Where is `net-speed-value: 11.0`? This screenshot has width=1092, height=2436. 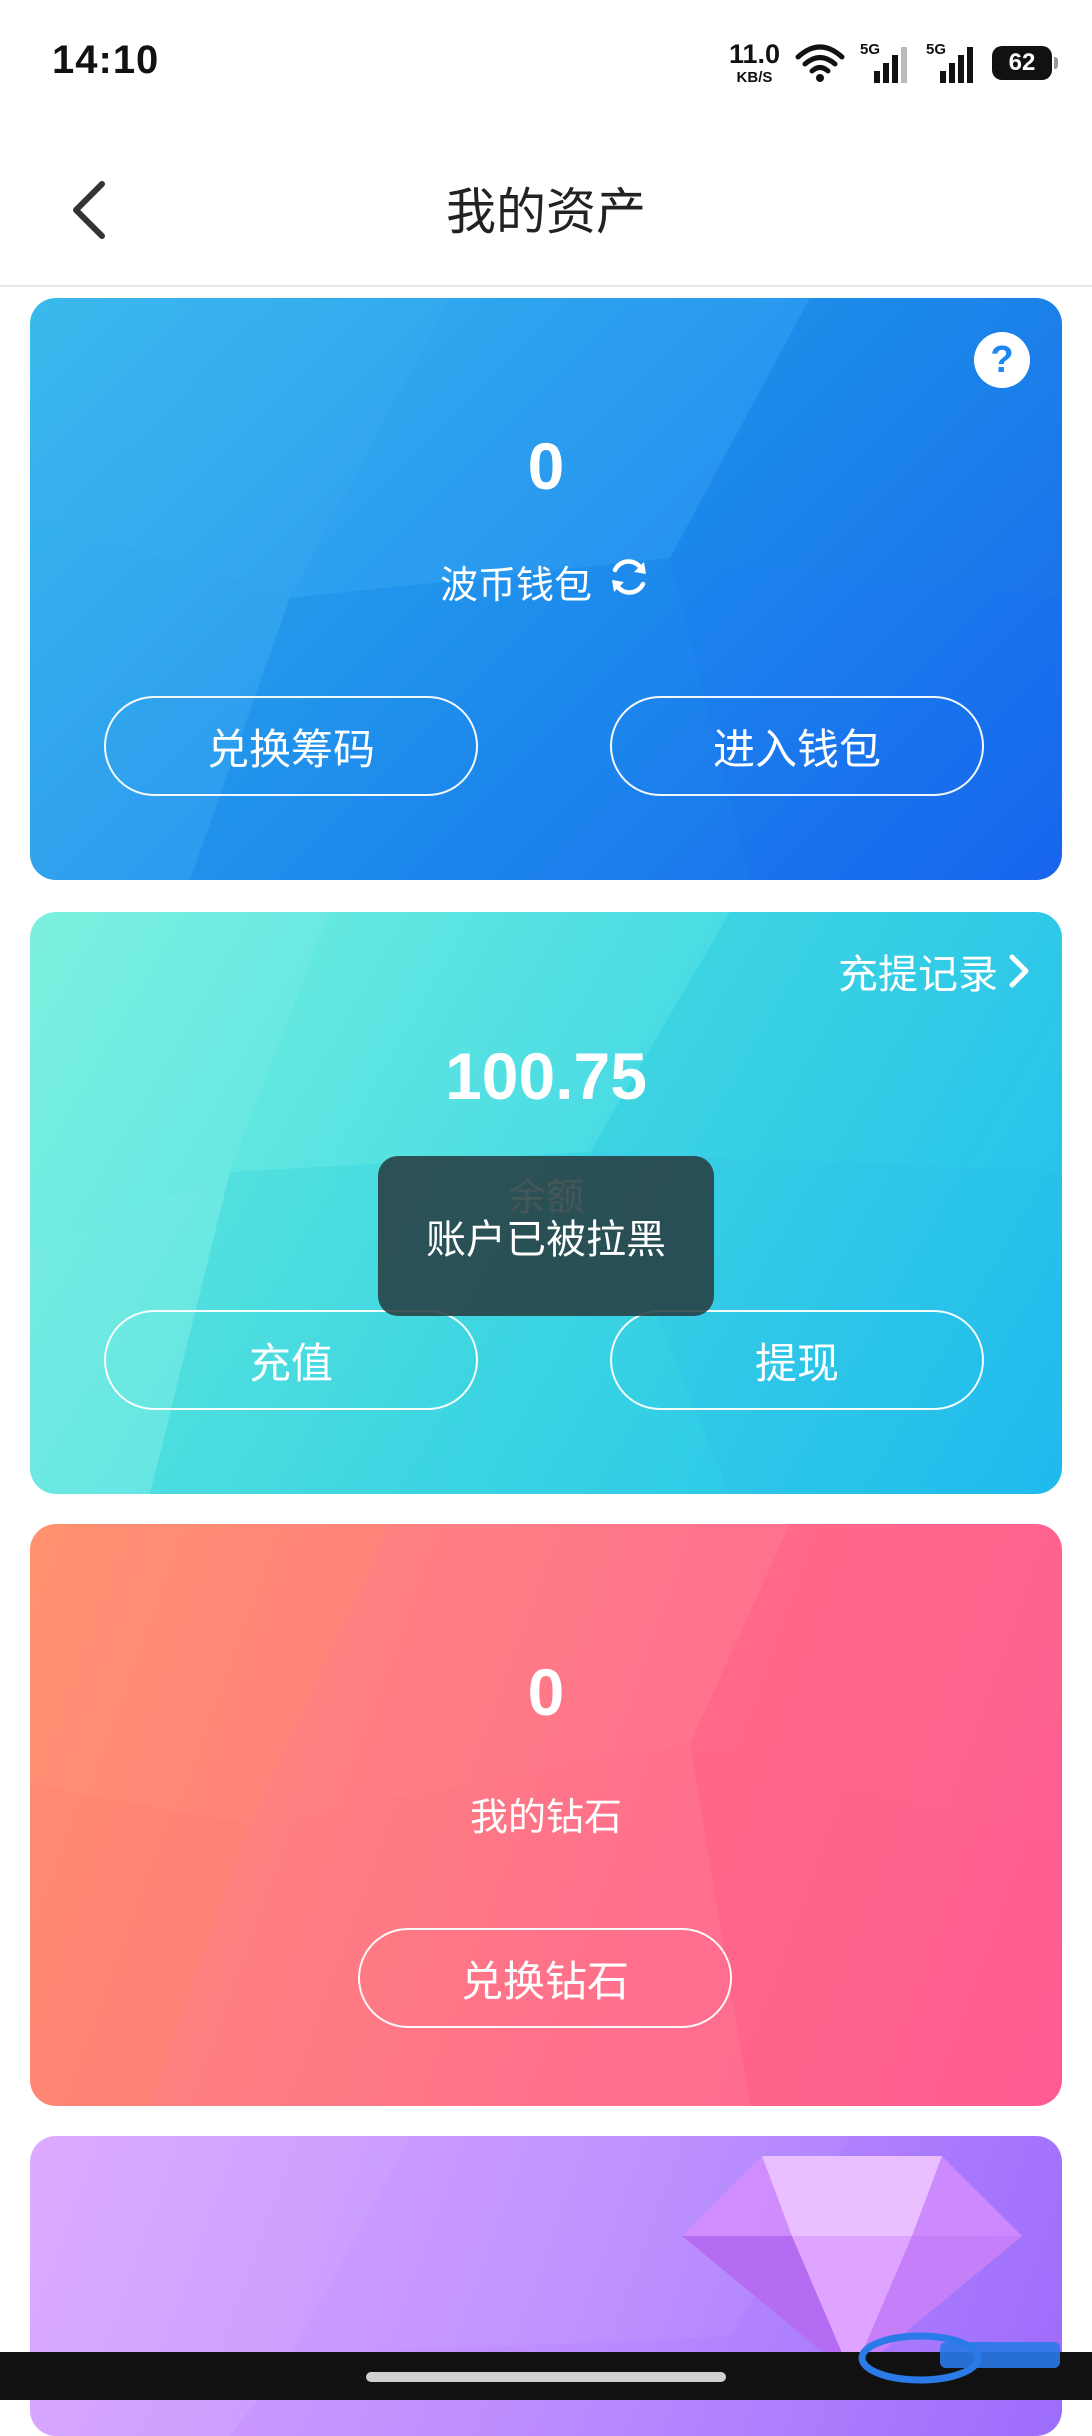 net-speed-value: 11.0 is located at coordinates (754, 54).